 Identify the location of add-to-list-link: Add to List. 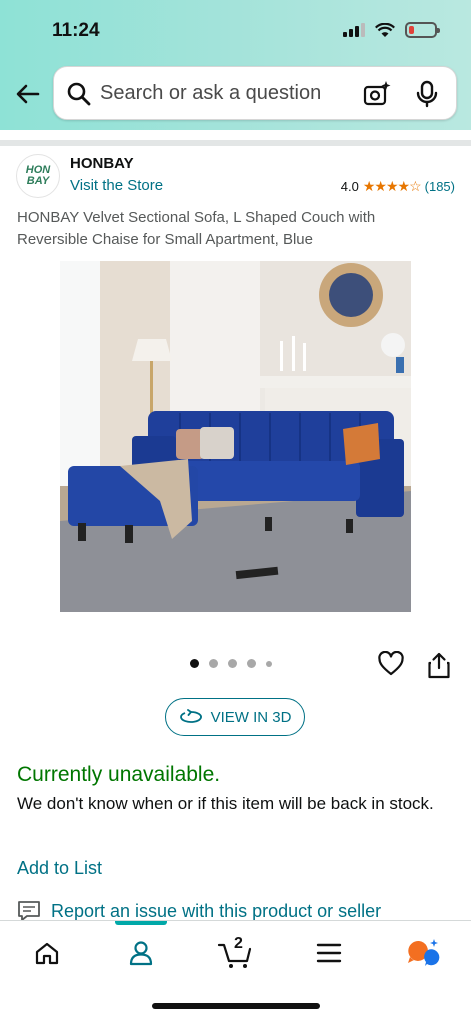
(59, 868).